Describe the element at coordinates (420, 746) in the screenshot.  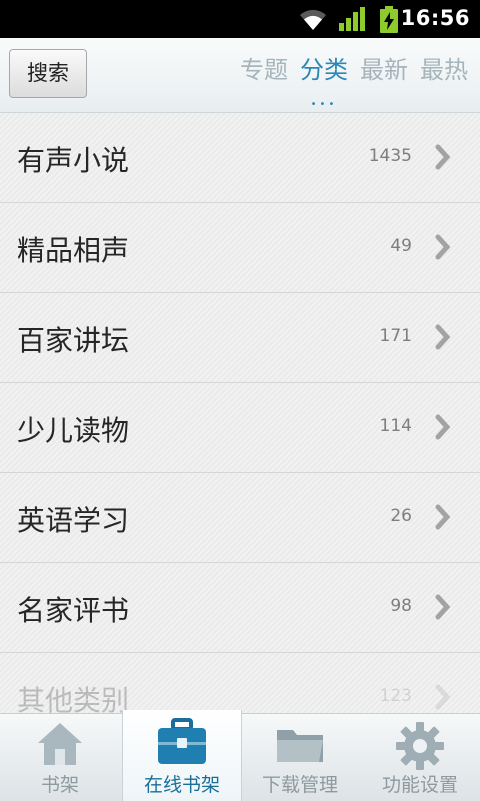
I see `gear-icon` at that location.